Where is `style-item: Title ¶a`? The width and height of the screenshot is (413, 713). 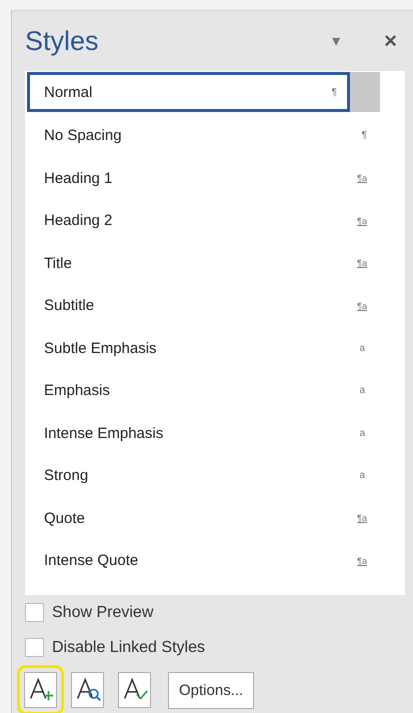 style-item: Title ¶a is located at coordinates (203, 263).